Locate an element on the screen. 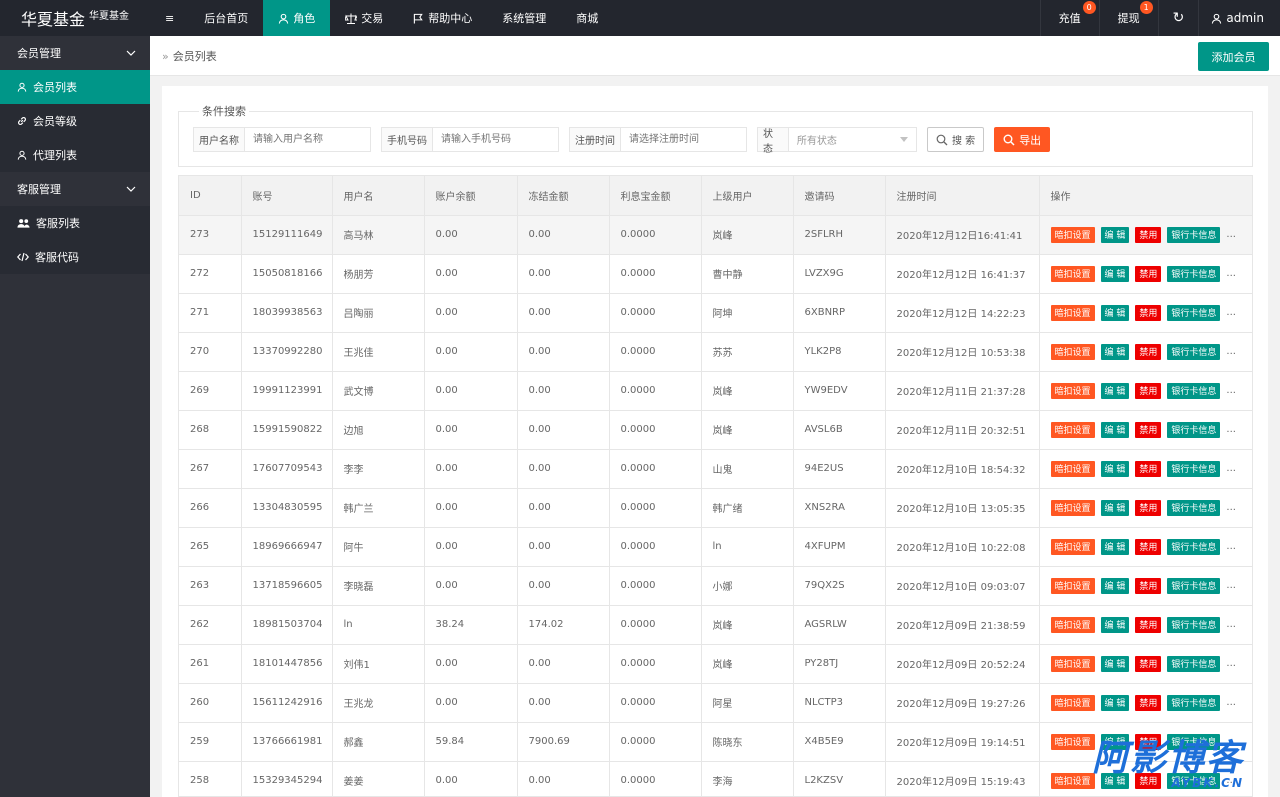 The width and height of the screenshot is (1280, 797). refresh-button: ↻ is located at coordinates (1178, 18).